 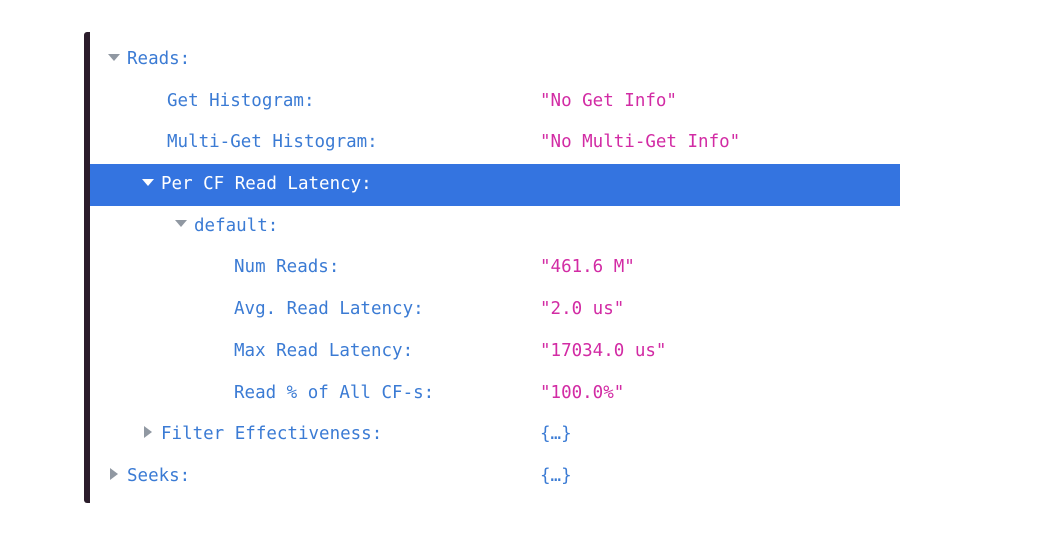 What do you see at coordinates (324, 350) in the screenshot?
I see `max-read-latency-key: Max Read Latency:` at bounding box center [324, 350].